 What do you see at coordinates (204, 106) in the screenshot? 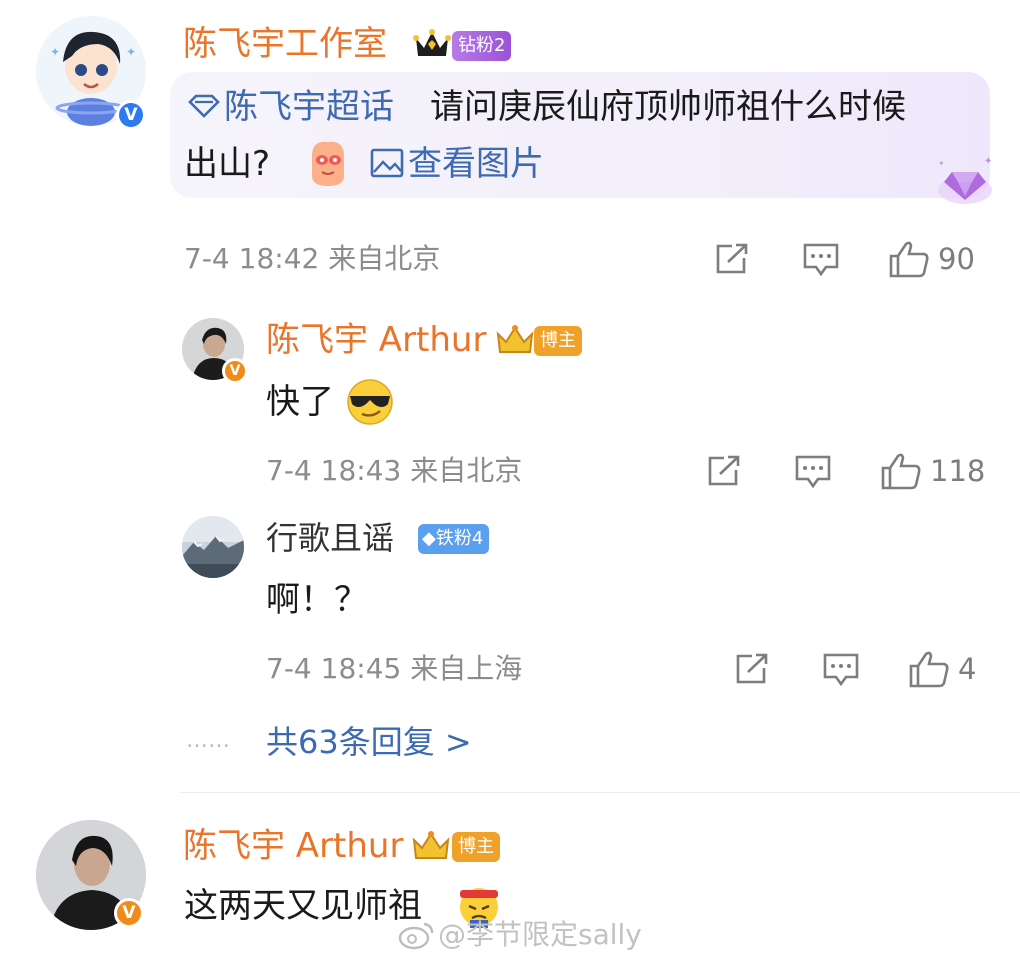
I see `supertopic-icon` at bounding box center [204, 106].